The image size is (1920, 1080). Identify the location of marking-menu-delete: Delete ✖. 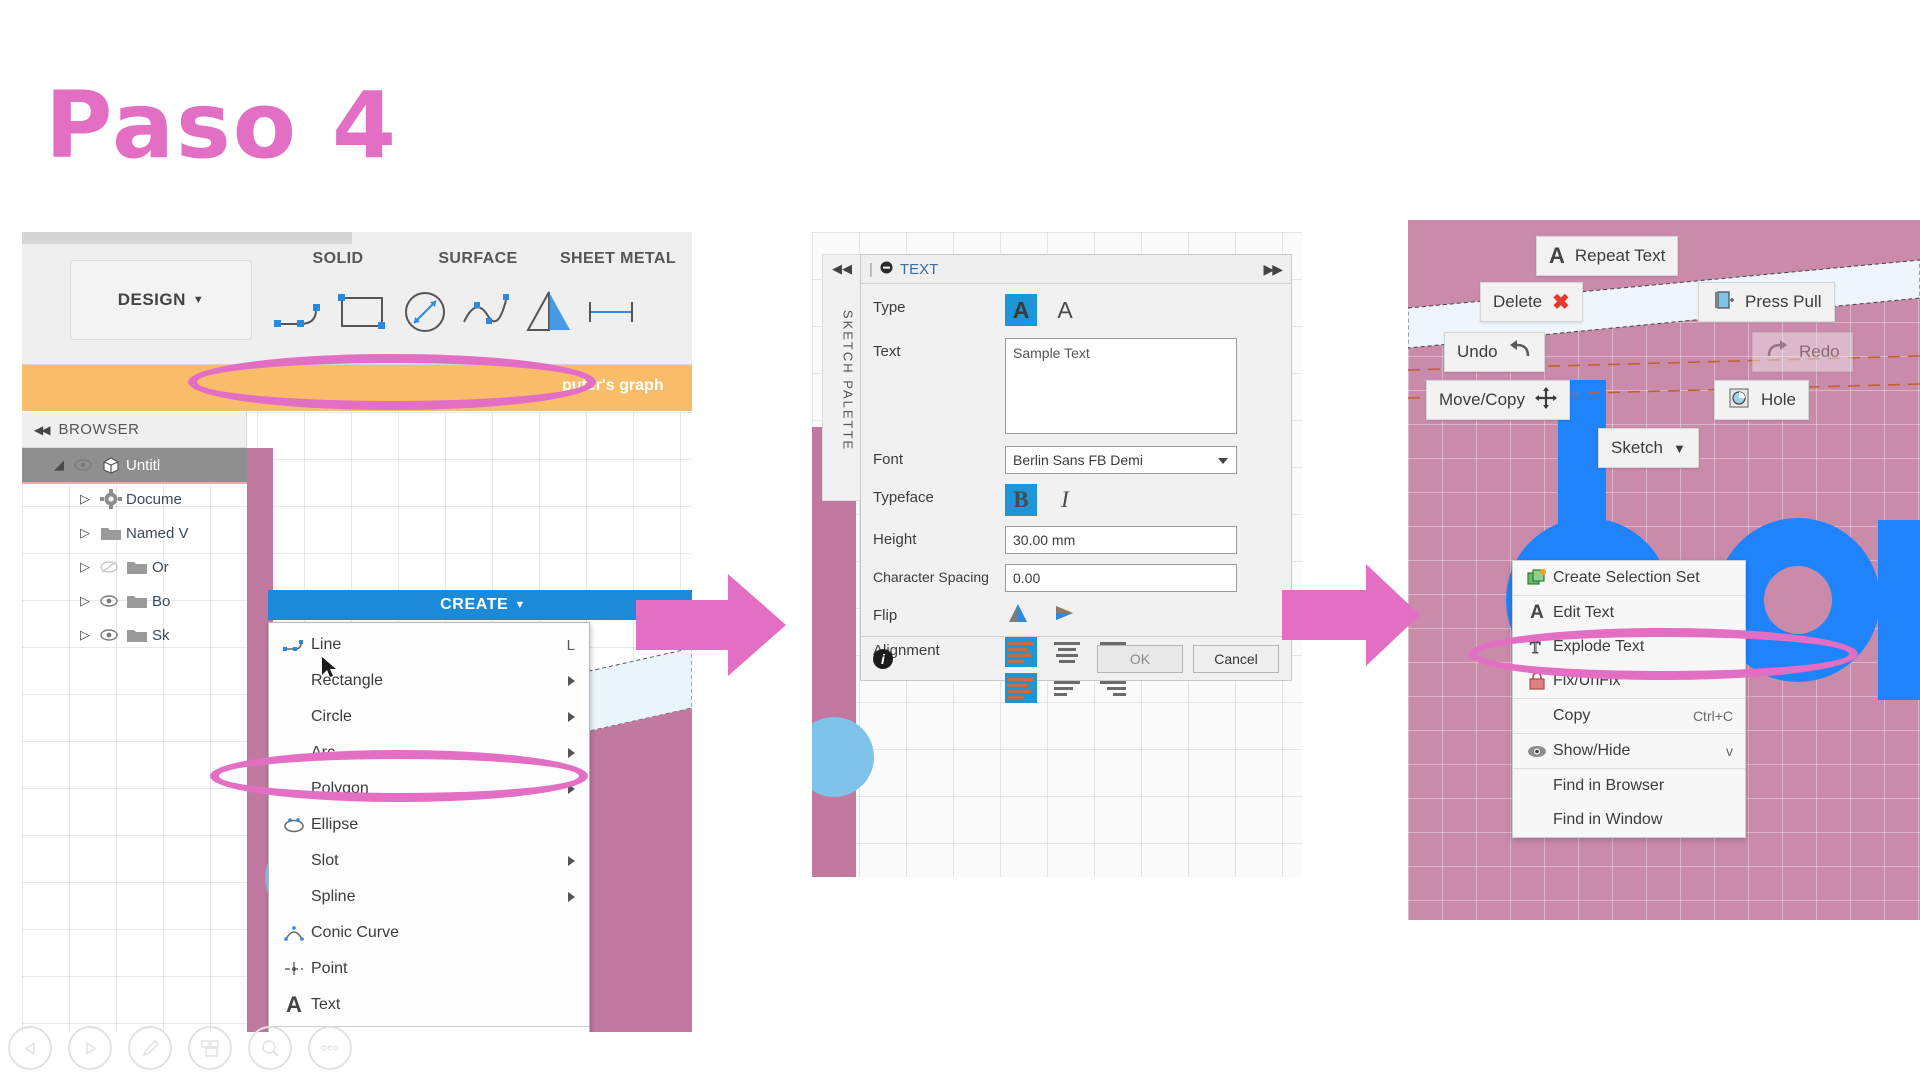
(1531, 302).